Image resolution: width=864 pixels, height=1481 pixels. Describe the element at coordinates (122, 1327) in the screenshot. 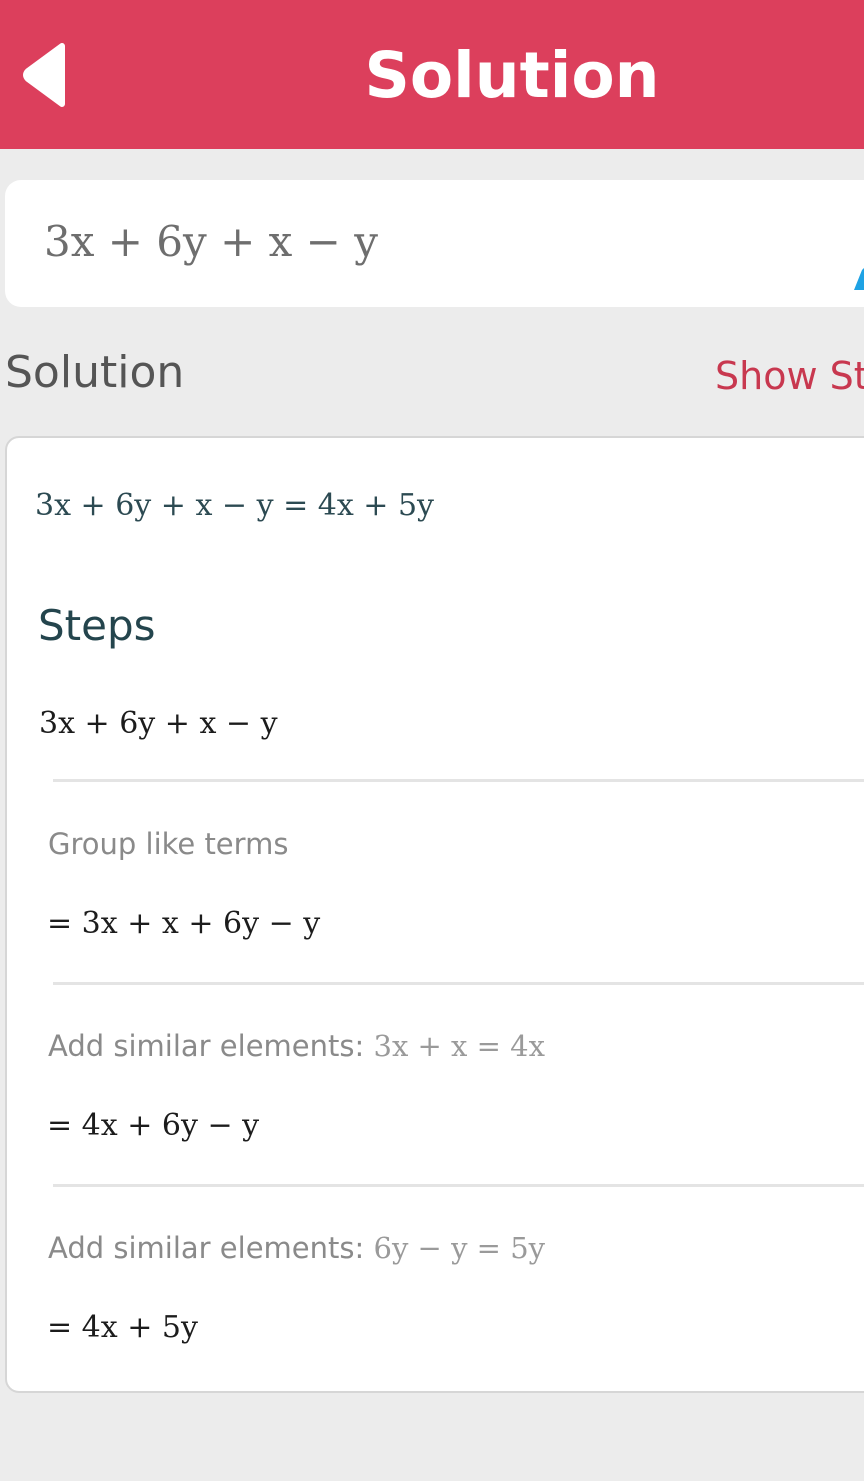

I see `step-3-result: = 4x + 5y` at that location.